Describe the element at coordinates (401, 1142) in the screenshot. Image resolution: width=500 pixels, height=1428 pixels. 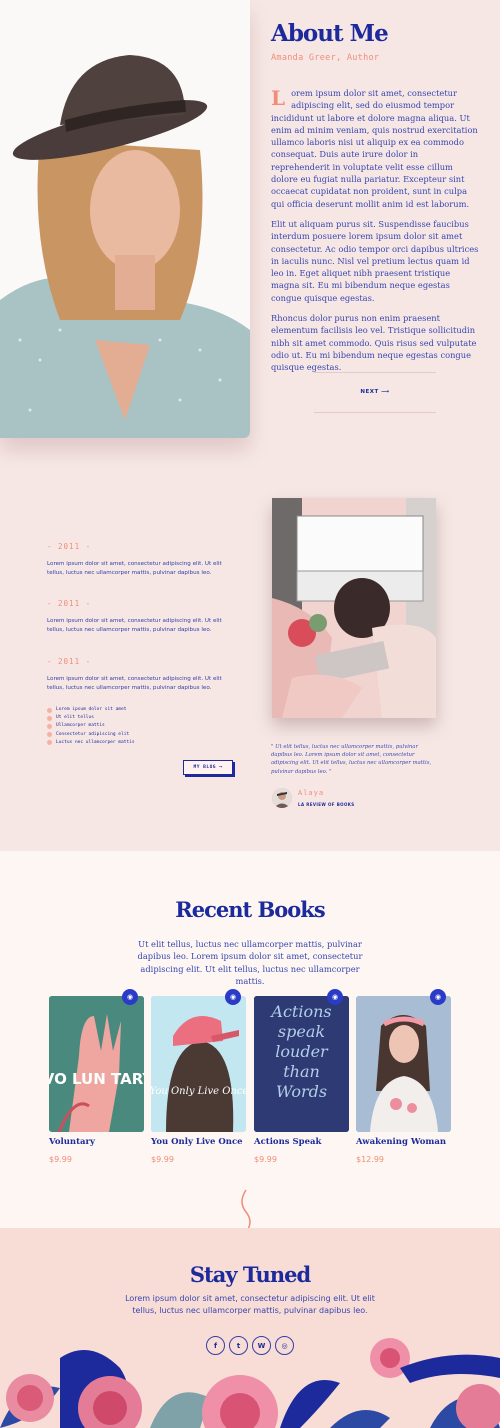
I see `book-title: Awakening Woman` at that location.